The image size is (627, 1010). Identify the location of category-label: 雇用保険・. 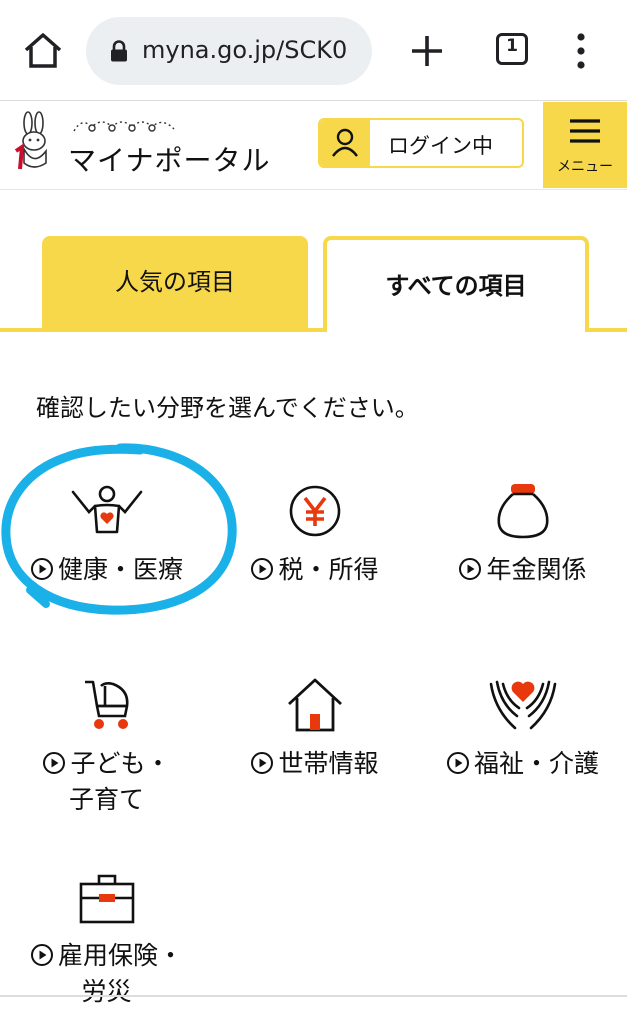
(106, 956).